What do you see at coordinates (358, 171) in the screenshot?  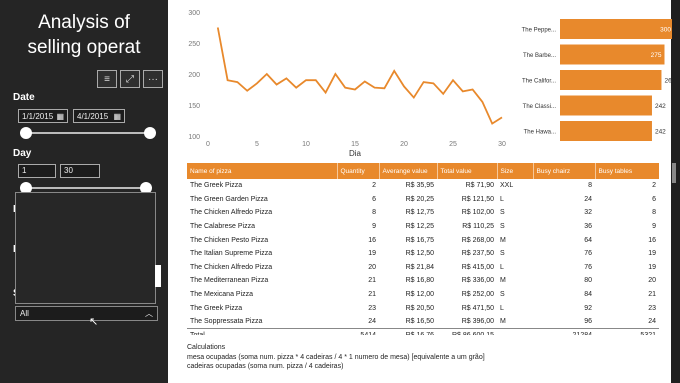 I see `column-header: Quantity` at bounding box center [358, 171].